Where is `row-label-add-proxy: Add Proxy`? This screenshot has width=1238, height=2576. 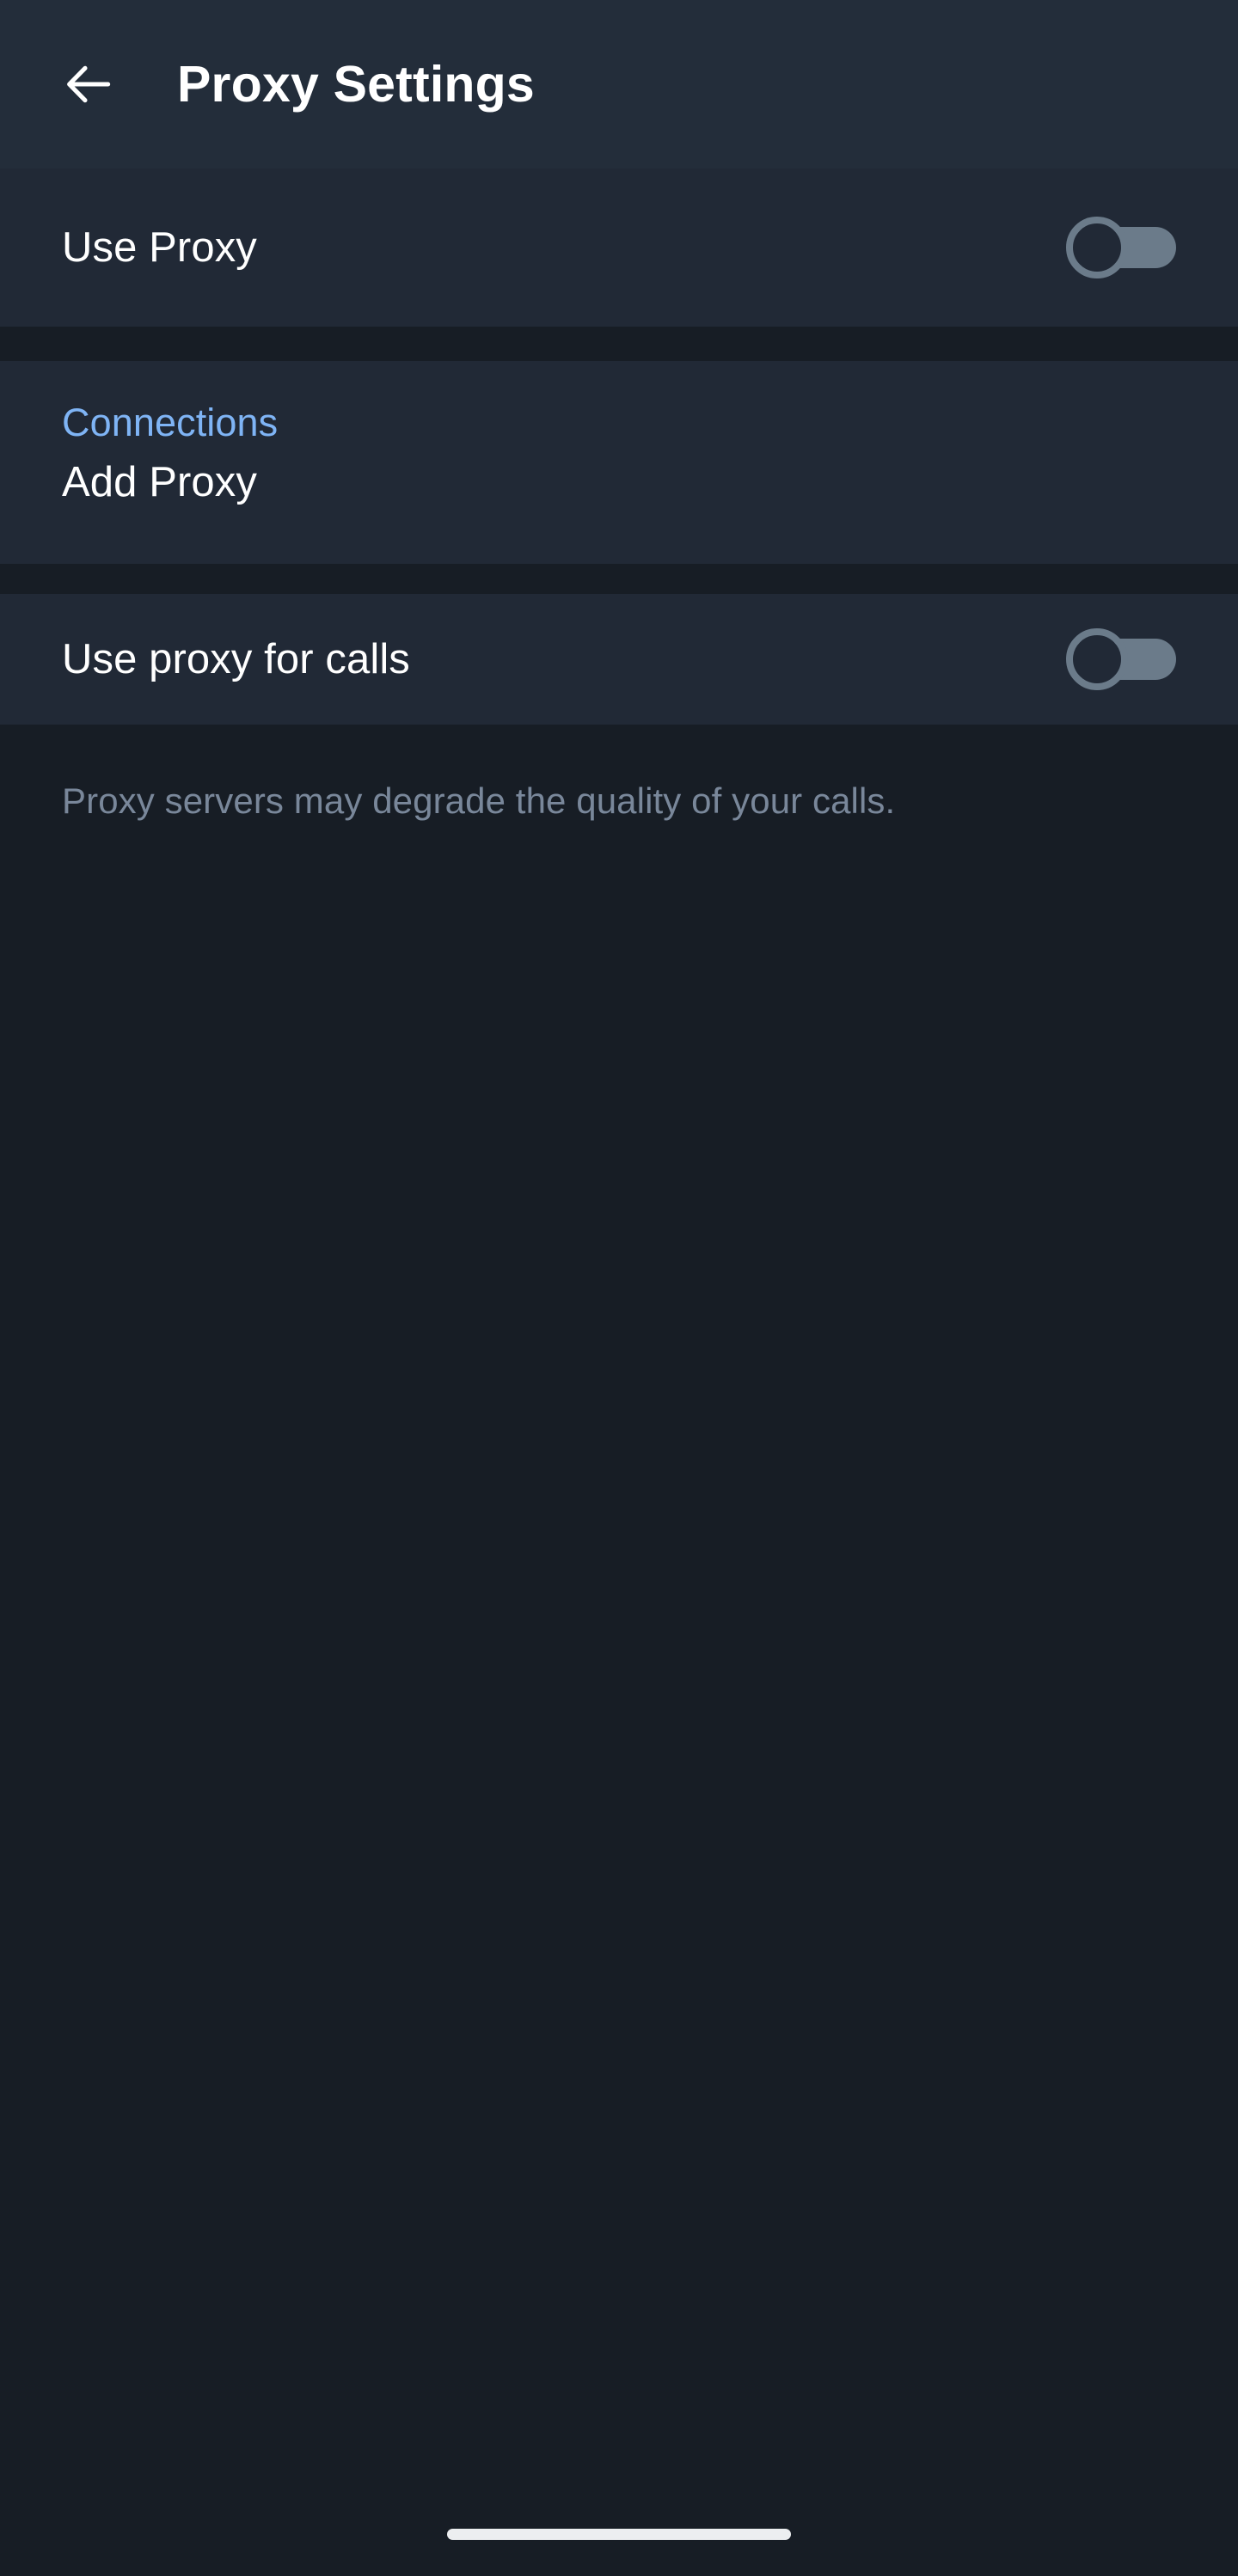
row-label-add-proxy: Add Proxy is located at coordinates (159, 482).